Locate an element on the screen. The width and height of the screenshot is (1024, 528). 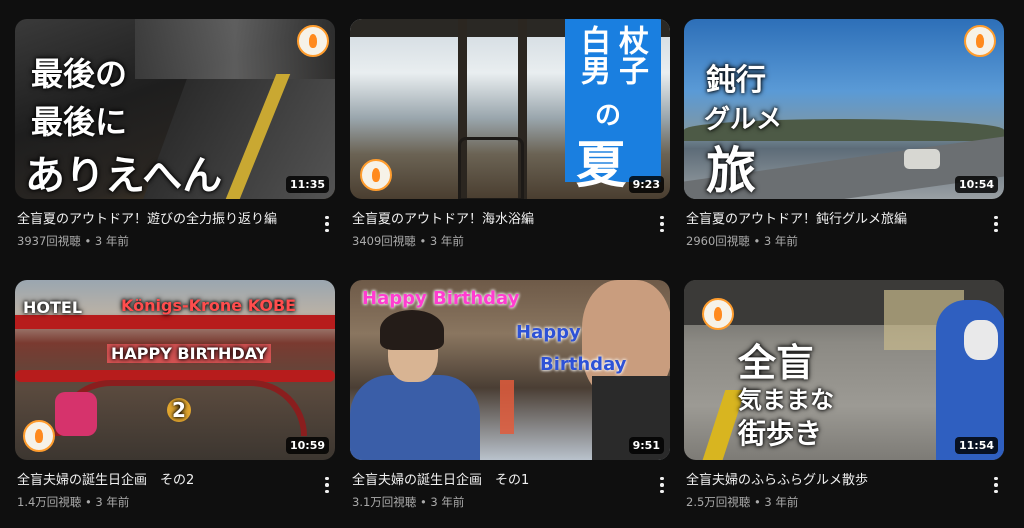
view-count: 1.4万回視聴 is located at coordinates (49, 502).